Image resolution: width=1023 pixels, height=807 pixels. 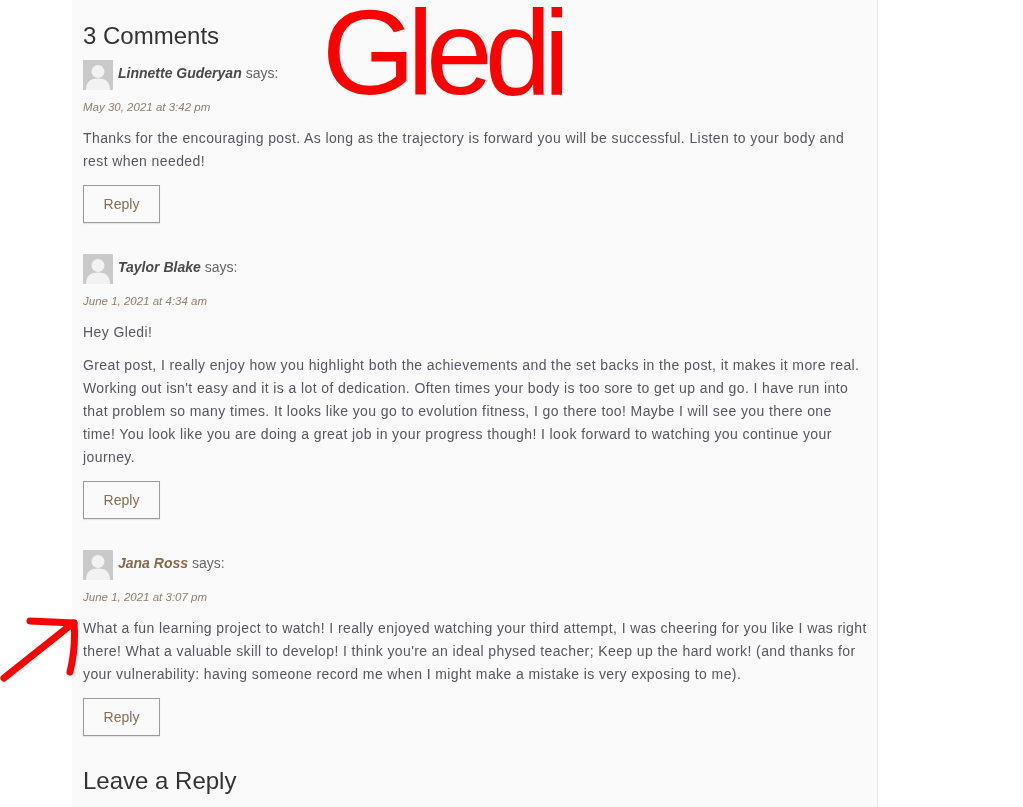 I want to click on leave-reply-heading: Leave a Reply, so click(x=160, y=781).